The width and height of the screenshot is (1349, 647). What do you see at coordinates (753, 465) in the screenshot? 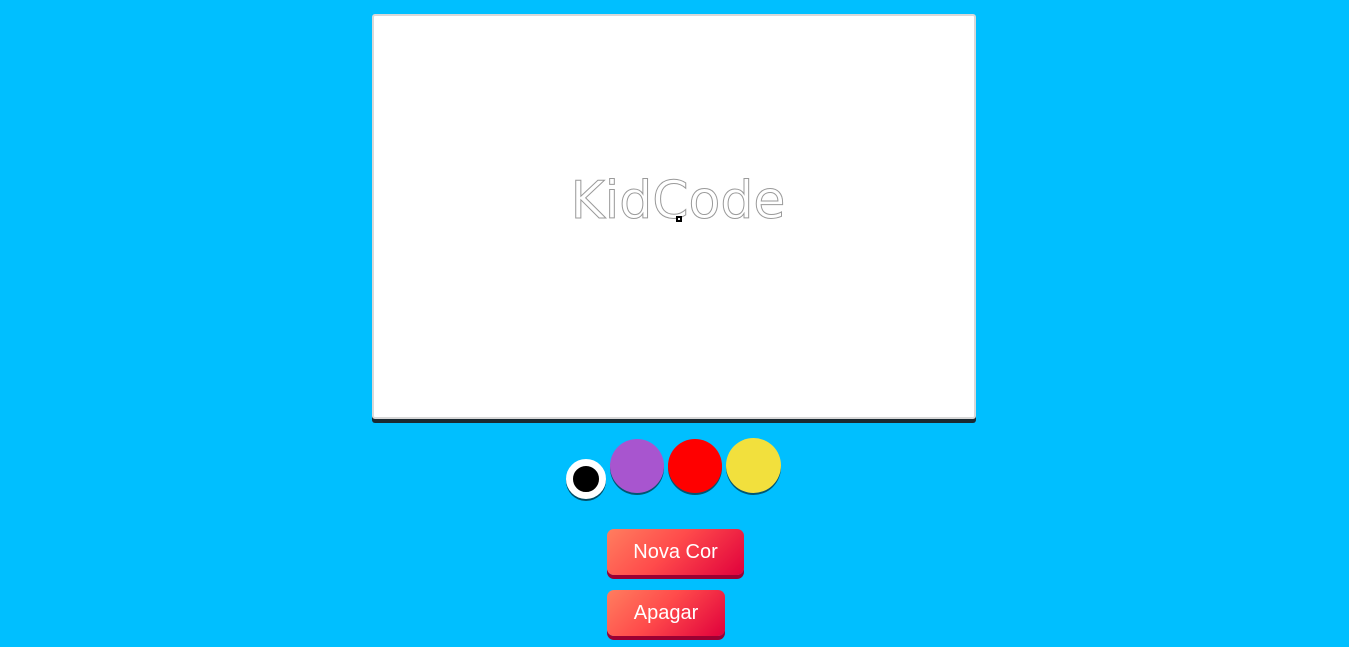
I see `color-swatch-yellow` at bounding box center [753, 465].